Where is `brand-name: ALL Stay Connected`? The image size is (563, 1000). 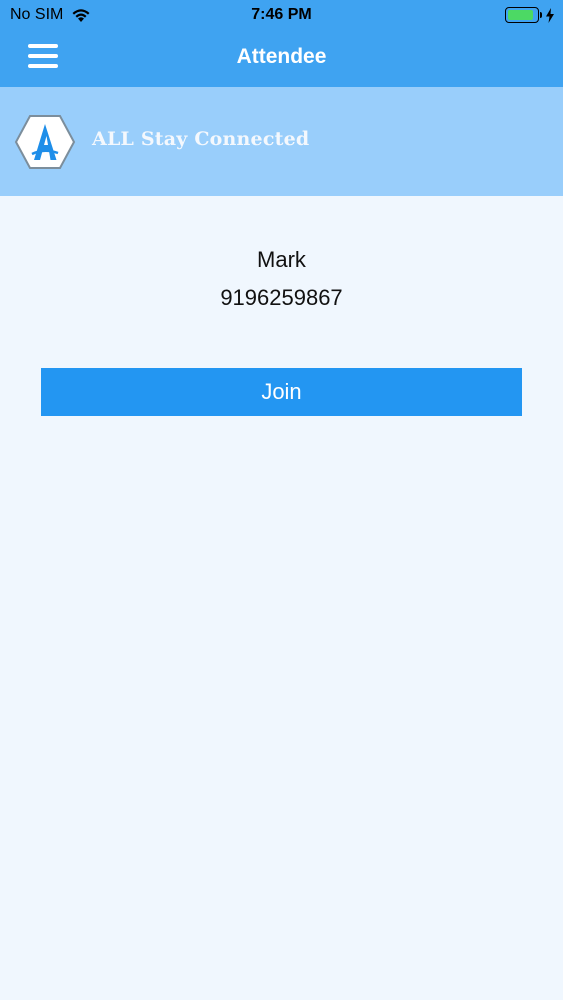 brand-name: ALL Stay Connected is located at coordinates (201, 139).